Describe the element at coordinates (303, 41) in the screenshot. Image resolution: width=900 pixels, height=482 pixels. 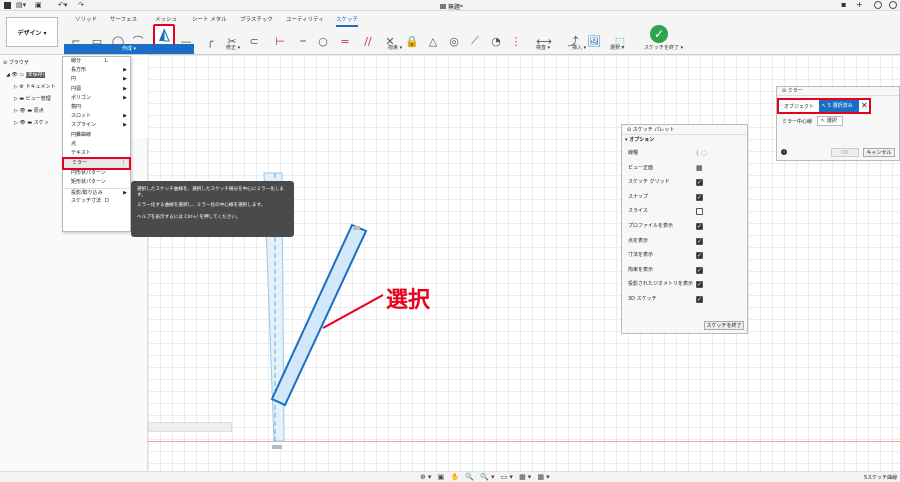
I see `horizontal-constraint-icon: ⎯` at that location.